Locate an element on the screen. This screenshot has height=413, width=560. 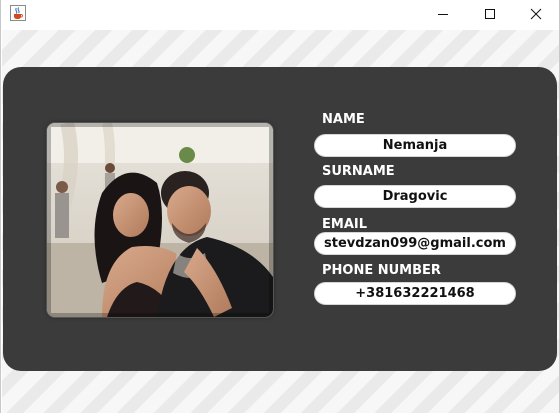
java-cup-icon is located at coordinates (18, 13).